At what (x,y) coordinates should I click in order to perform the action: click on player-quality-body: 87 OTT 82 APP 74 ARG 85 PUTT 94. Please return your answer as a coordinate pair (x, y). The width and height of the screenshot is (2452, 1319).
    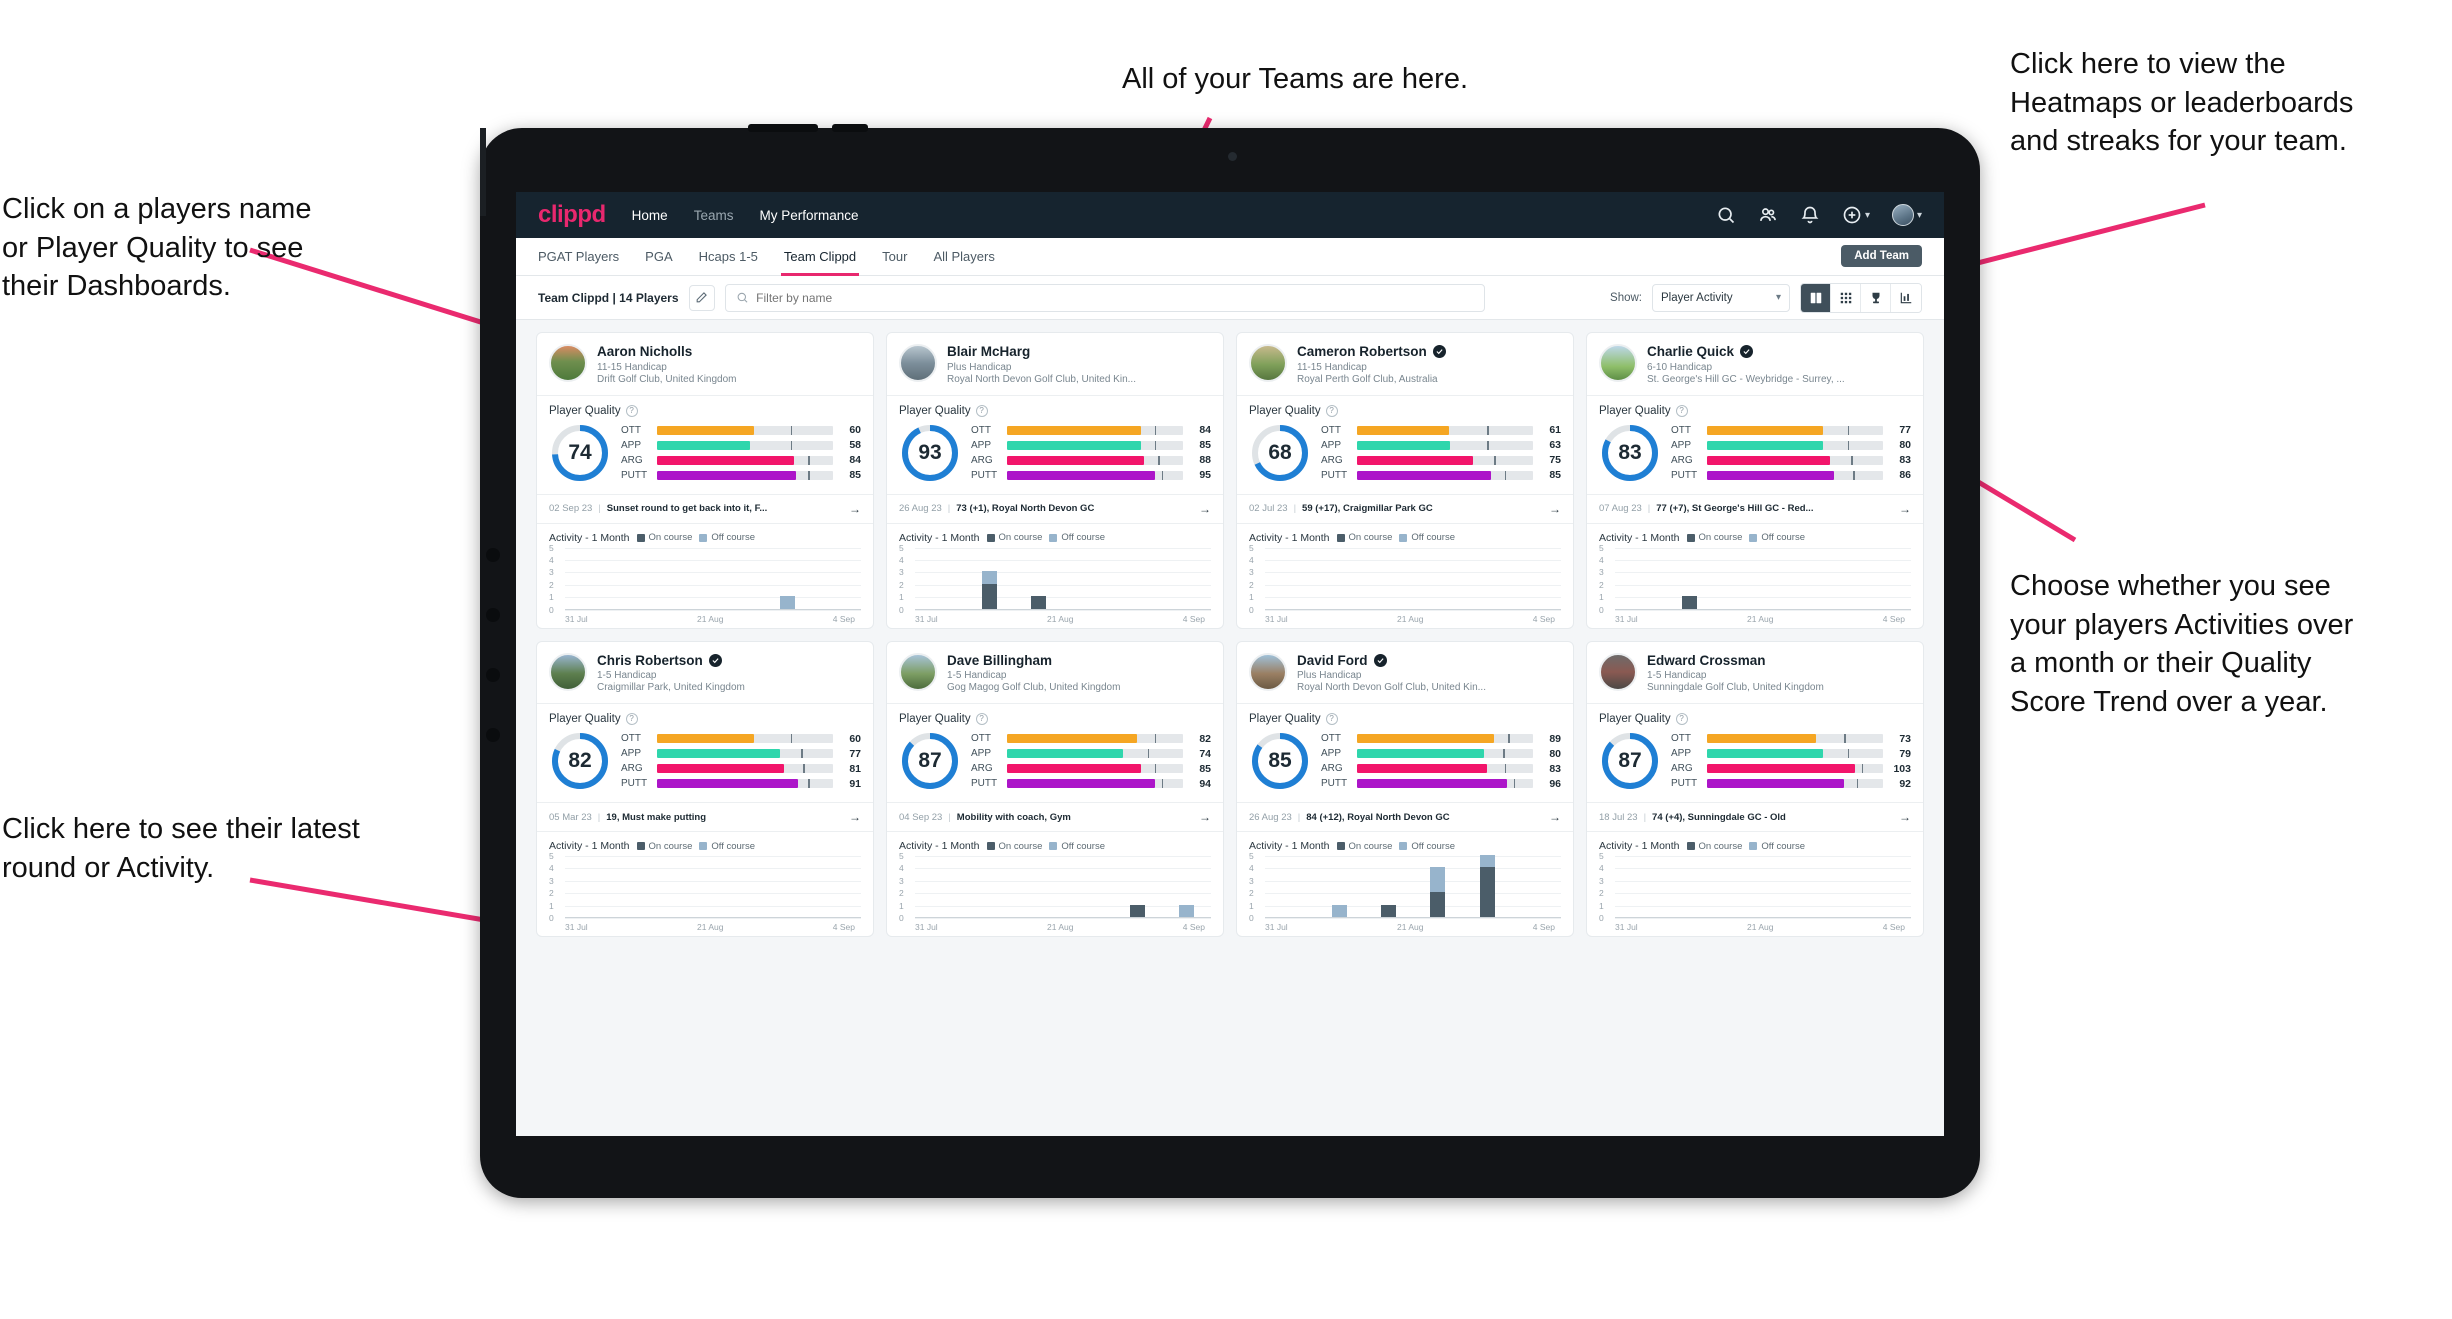
    Looking at the image, I should click on (1055, 765).